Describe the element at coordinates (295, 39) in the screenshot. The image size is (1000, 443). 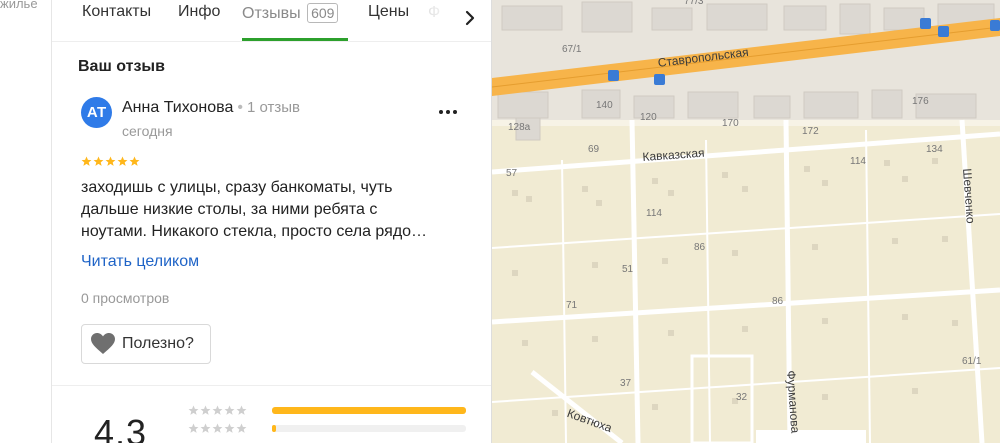
I see `active-tab-indicator` at that location.